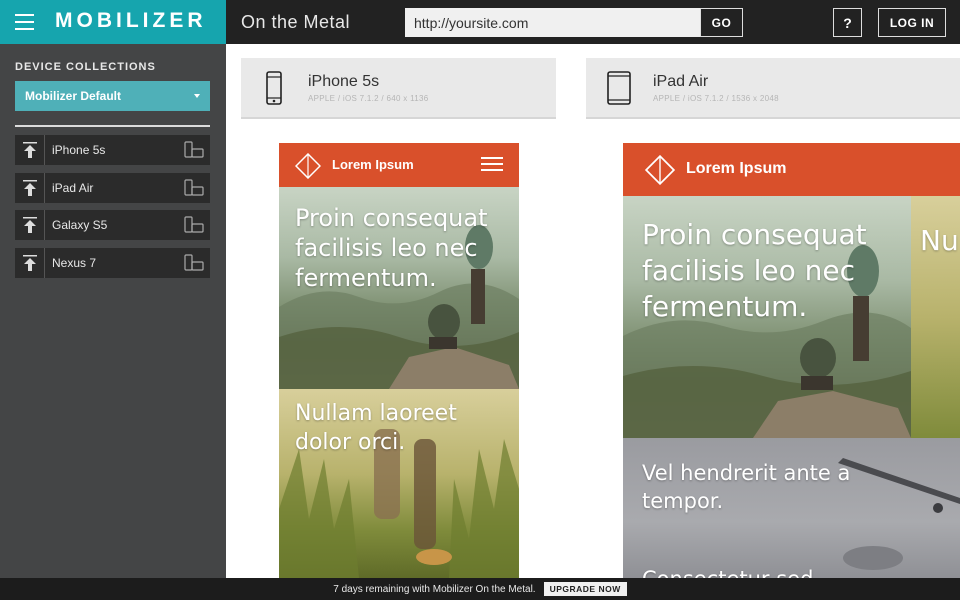 The width and height of the screenshot is (960, 600). What do you see at coordinates (772, 571) in the screenshot?
I see `section-text-3: Consectetur sed` at bounding box center [772, 571].